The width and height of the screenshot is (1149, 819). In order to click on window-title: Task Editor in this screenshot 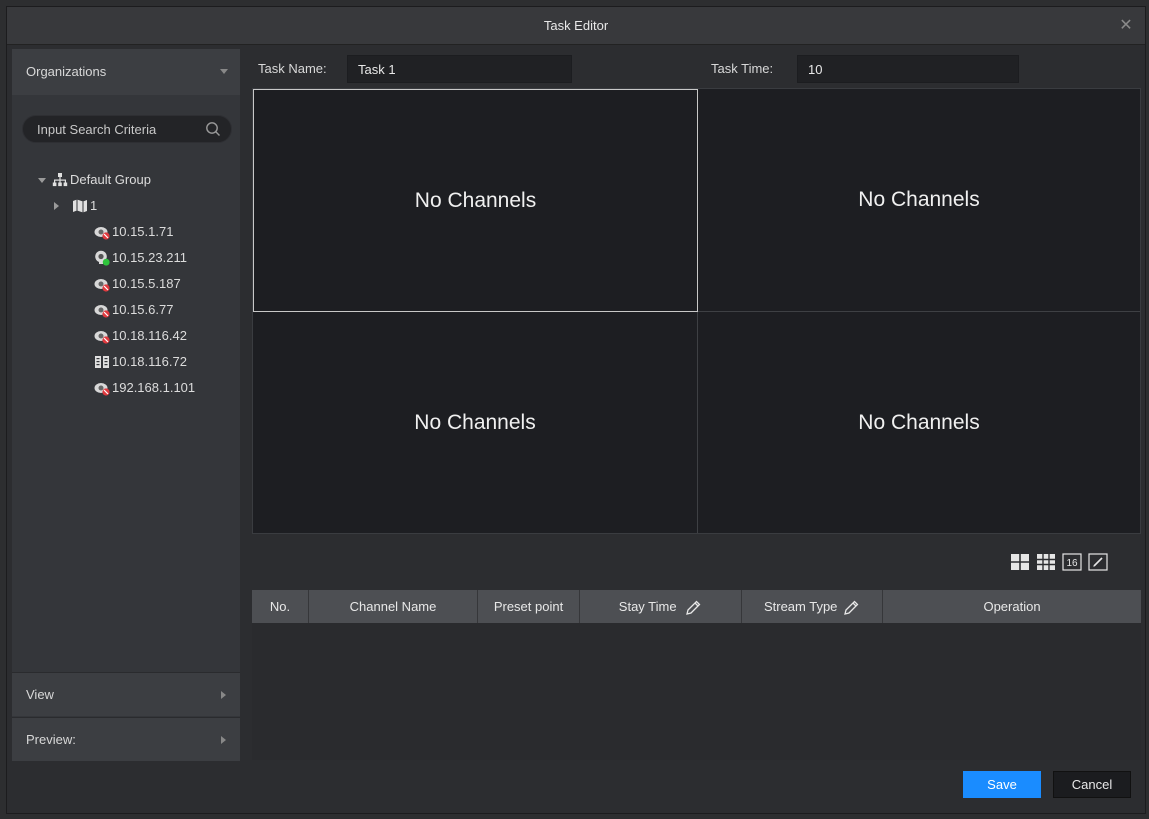, I will do `click(576, 25)`.